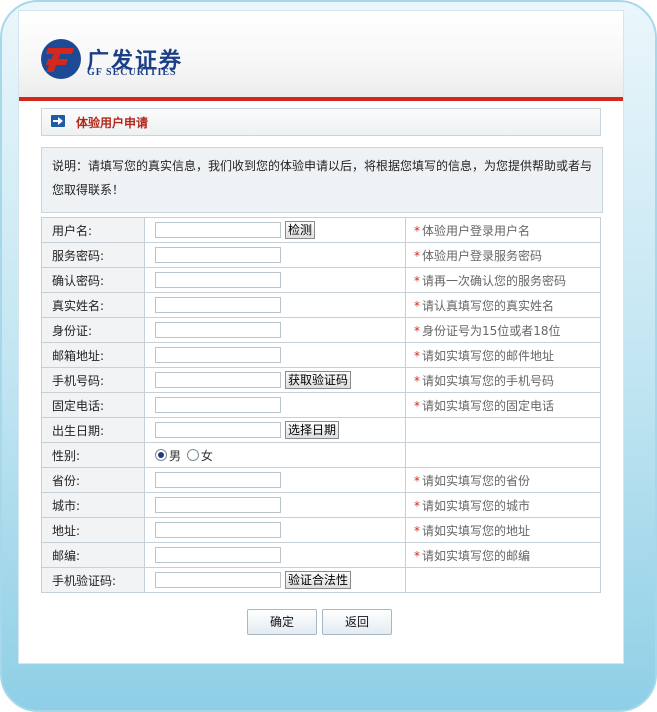 Image resolution: width=657 pixels, height=712 pixels. What do you see at coordinates (93, 305) in the screenshot?
I see `field-label: 真实姓名:` at bounding box center [93, 305].